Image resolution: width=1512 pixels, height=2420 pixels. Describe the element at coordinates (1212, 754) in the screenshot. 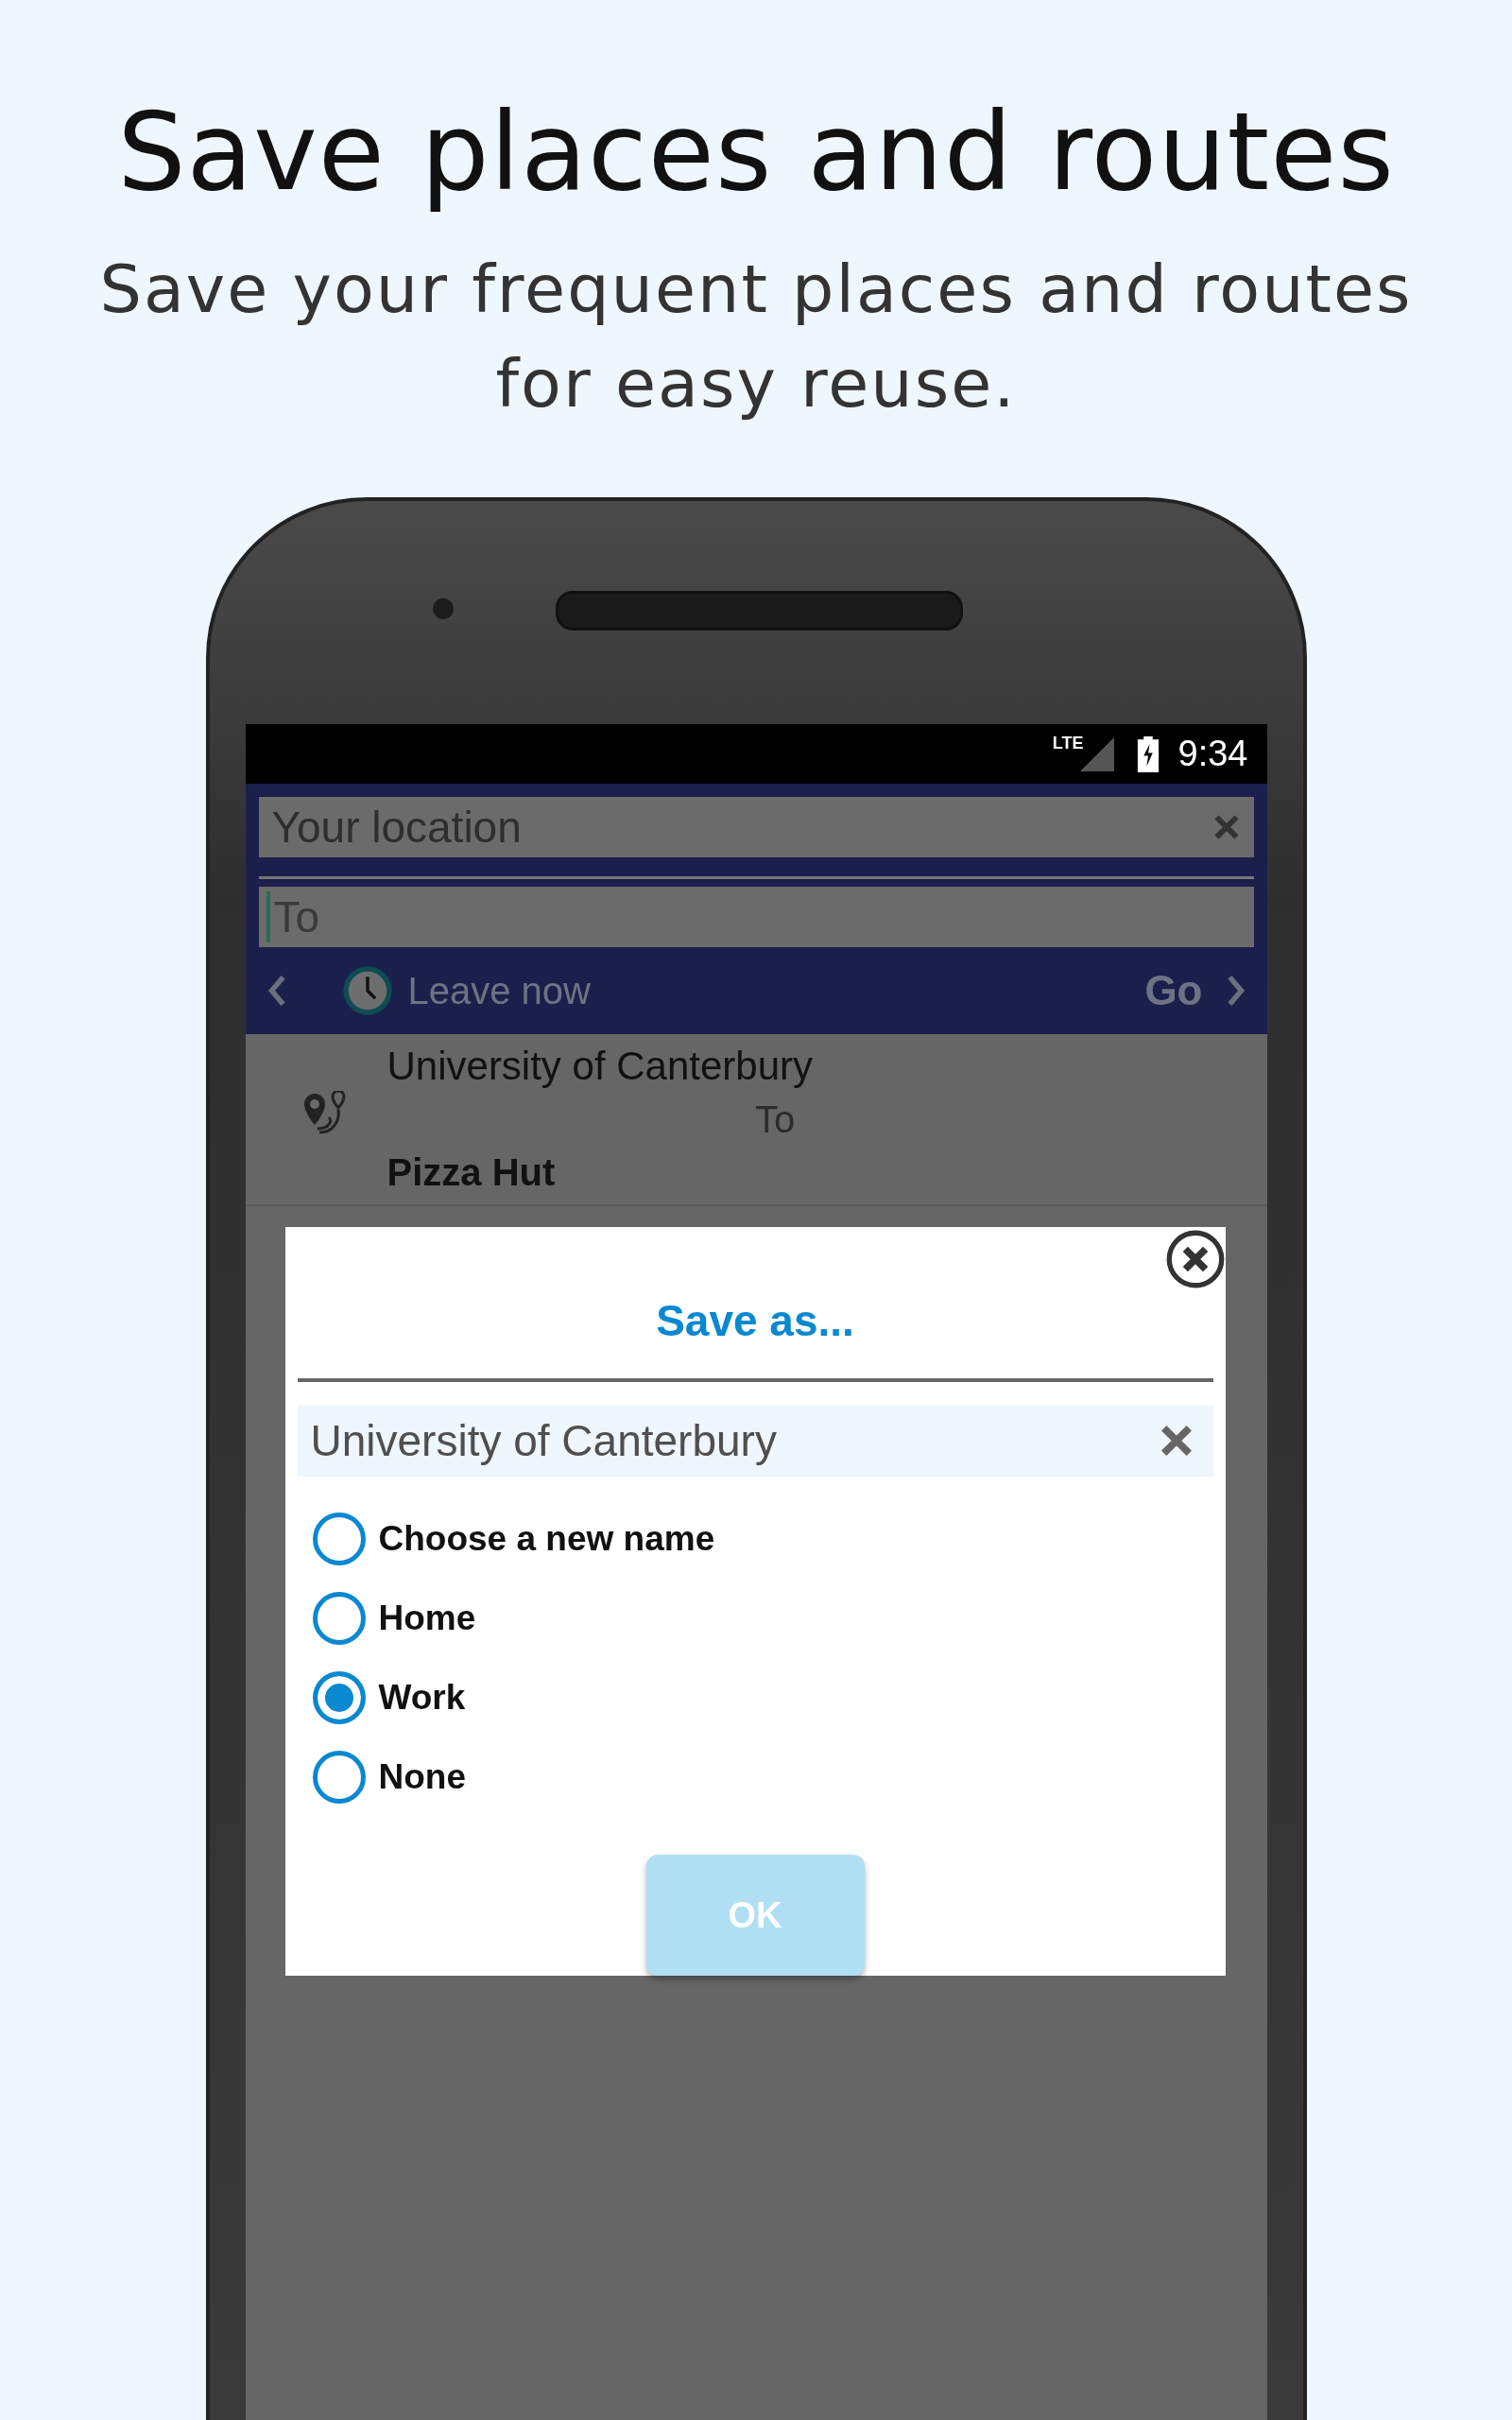

I see `clock-time: 9:34` at that location.